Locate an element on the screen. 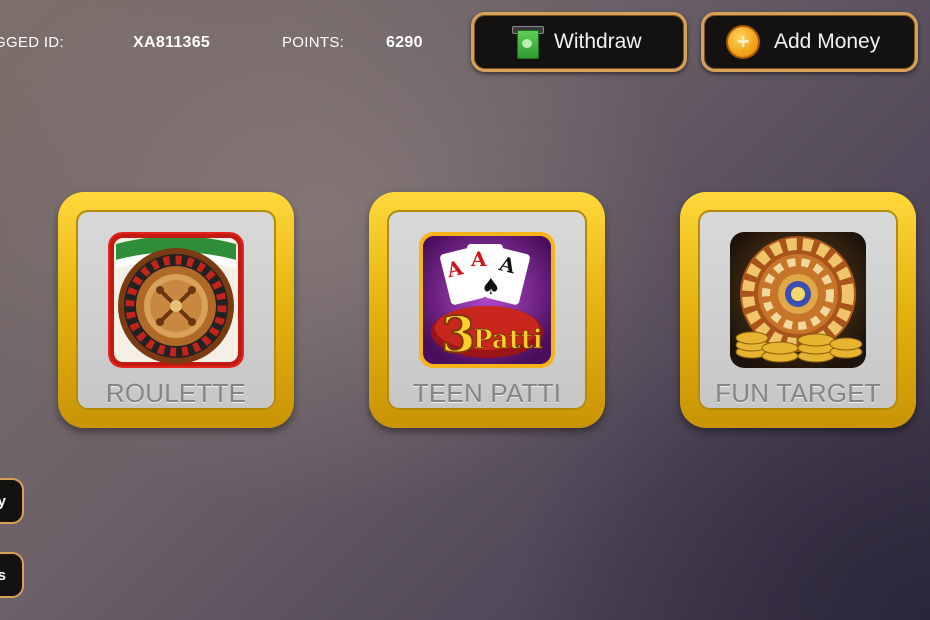 The width and height of the screenshot is (930, 620). game-card-fun-target: FUN TARGET is located at coordinates (798, 310).